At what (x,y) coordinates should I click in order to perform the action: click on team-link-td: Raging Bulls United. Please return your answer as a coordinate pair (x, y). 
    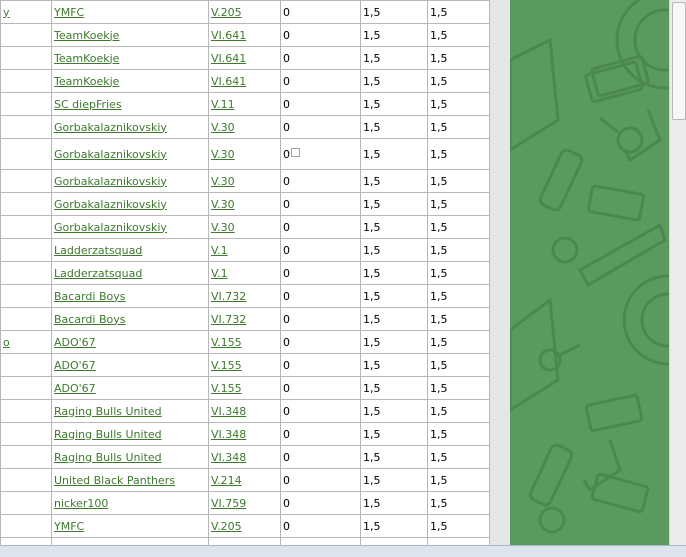
    Looking at the image, I should click on (130, 457).